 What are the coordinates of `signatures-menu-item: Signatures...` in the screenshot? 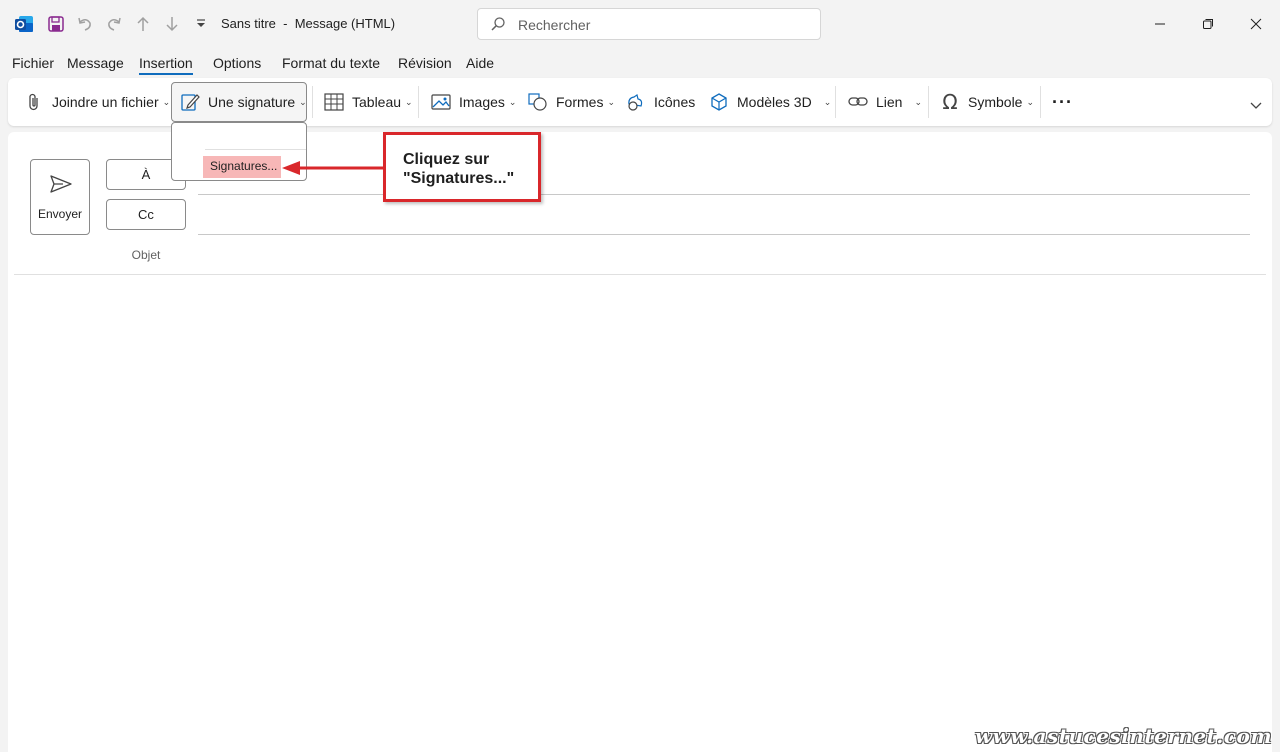 It's located at (242, 167).